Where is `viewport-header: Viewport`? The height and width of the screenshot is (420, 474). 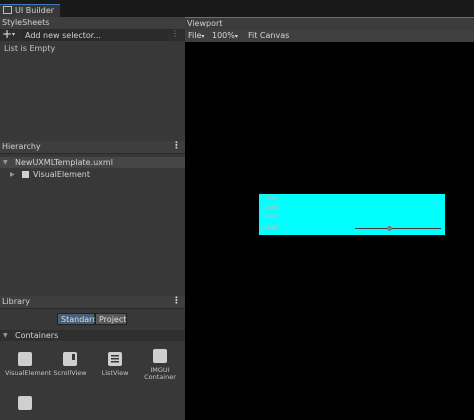 viewport-header: Viewport is located at coordinates (329, 23).